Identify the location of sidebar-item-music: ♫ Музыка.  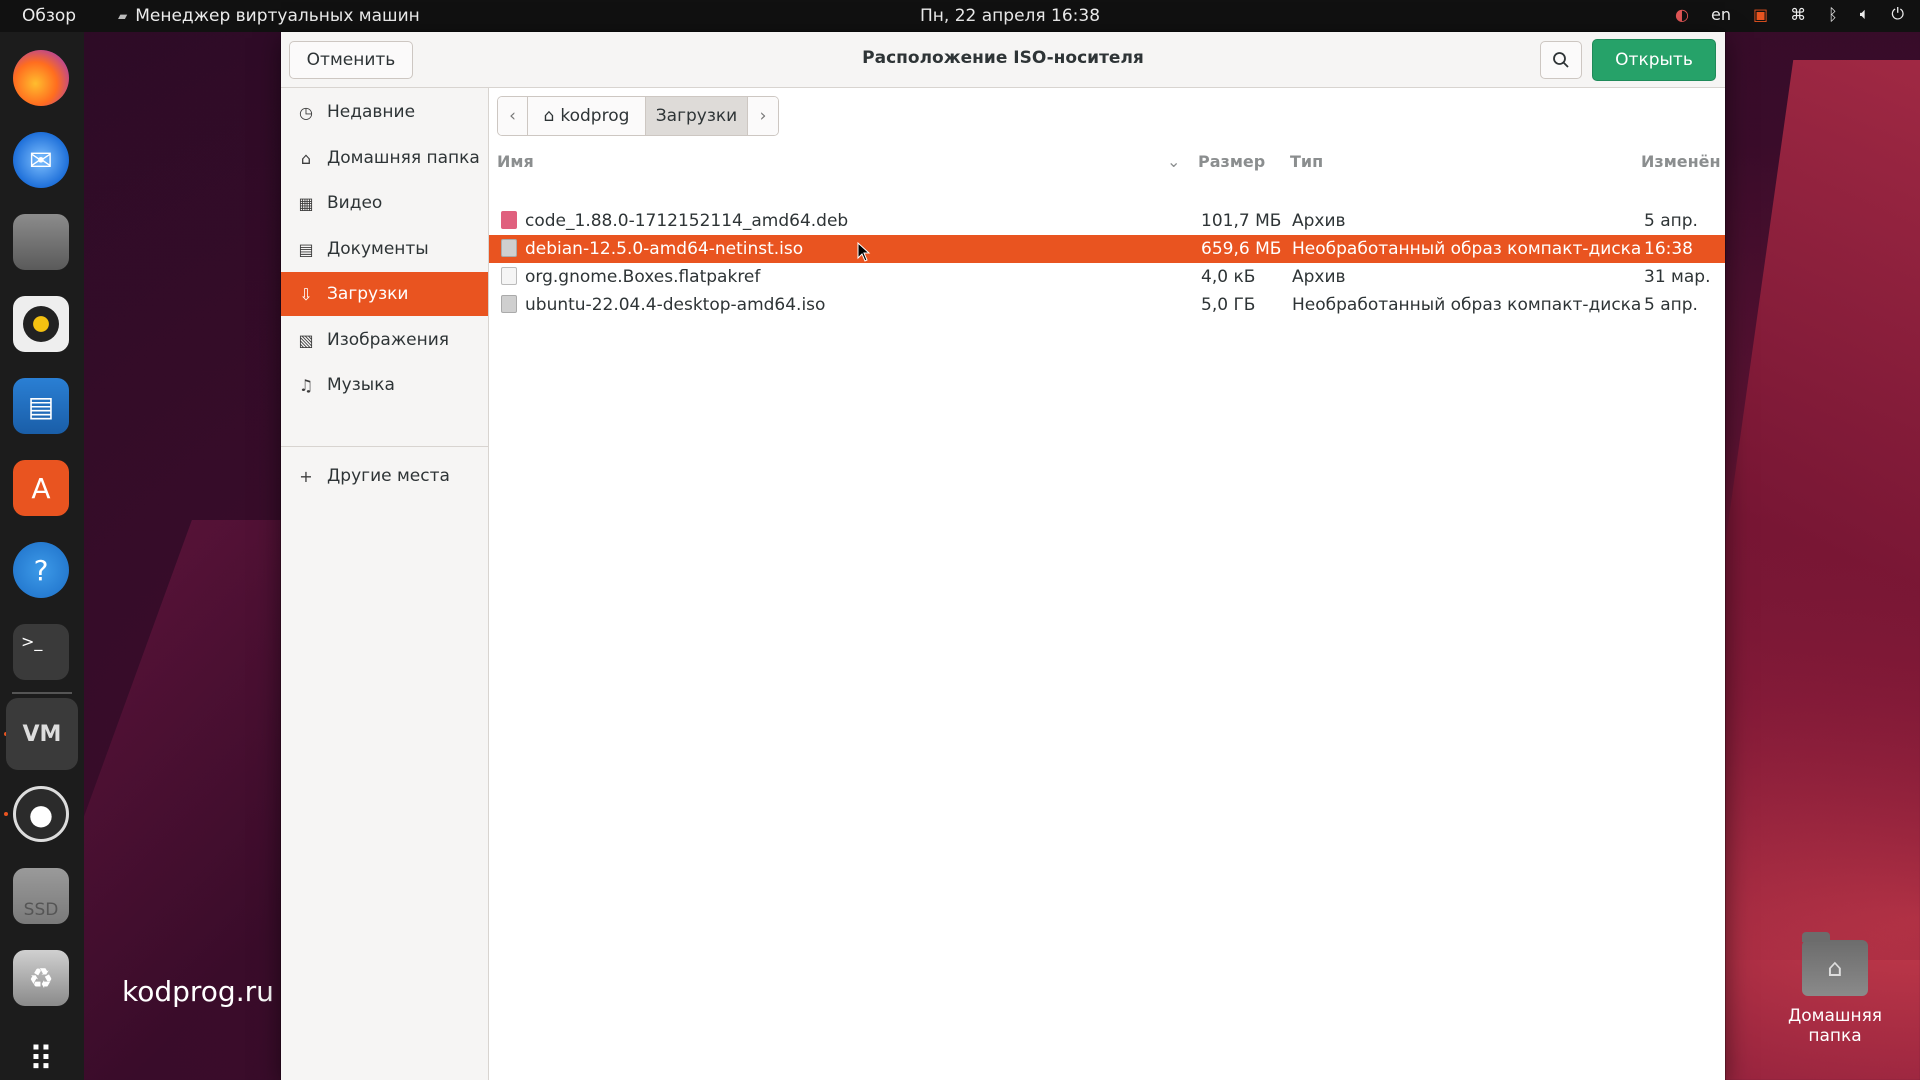
(384, 385).